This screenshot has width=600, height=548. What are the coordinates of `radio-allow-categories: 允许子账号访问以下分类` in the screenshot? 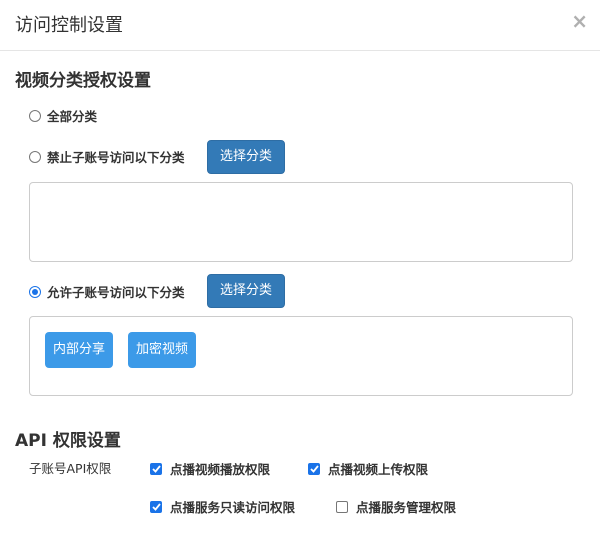 It's located at (107, 291).